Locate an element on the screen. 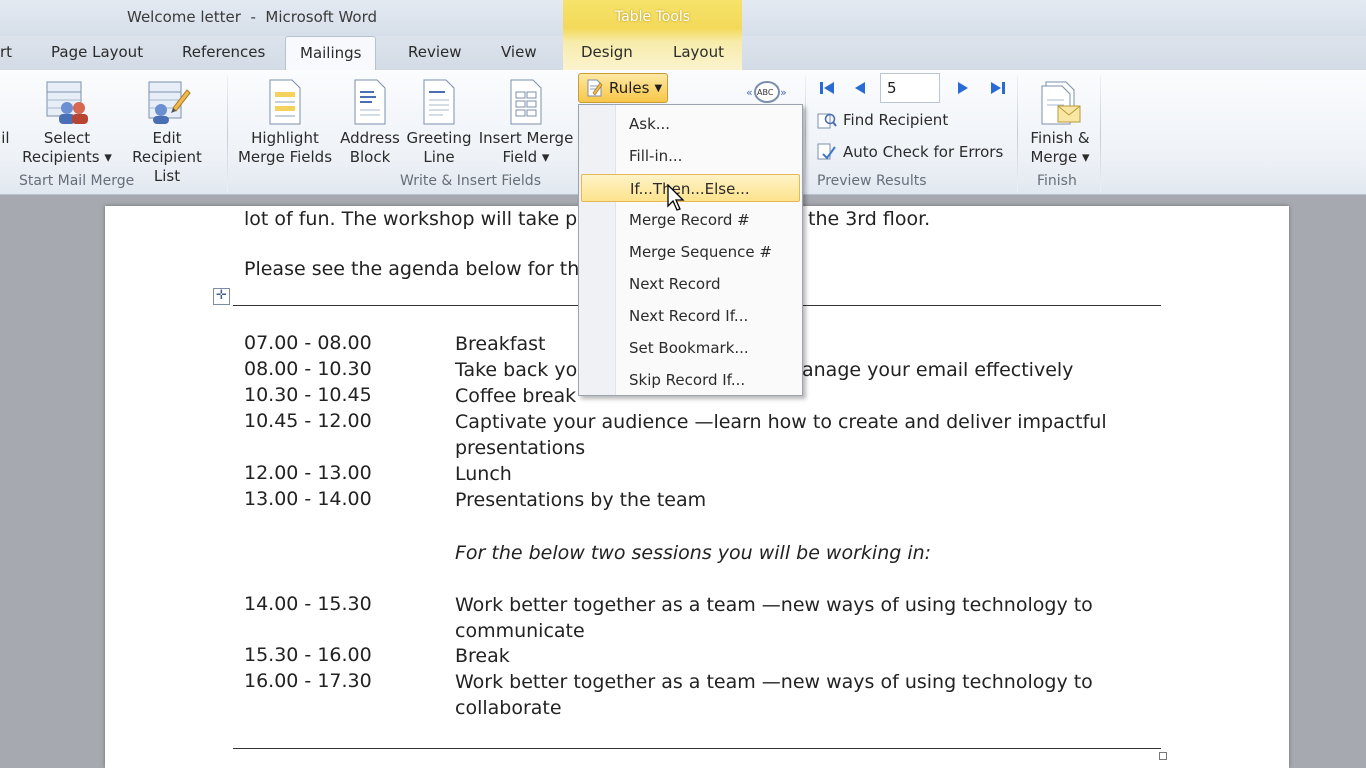 The image size is (1366, 768). partial-button-line1: ail is located at coordinates (5, 138).